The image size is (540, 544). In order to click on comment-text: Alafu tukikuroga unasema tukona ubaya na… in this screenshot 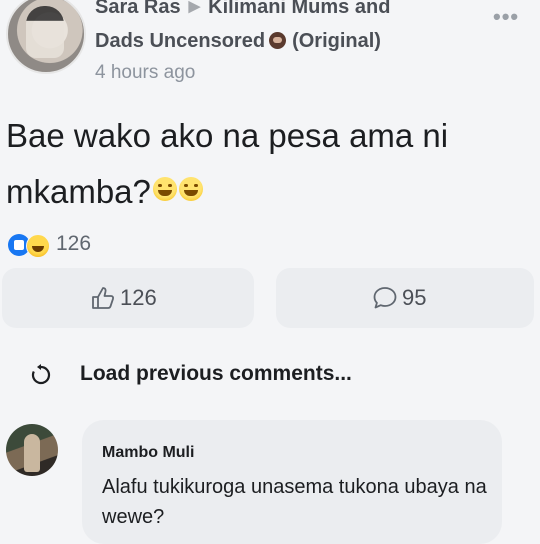, I will do `click(294, 502)`.